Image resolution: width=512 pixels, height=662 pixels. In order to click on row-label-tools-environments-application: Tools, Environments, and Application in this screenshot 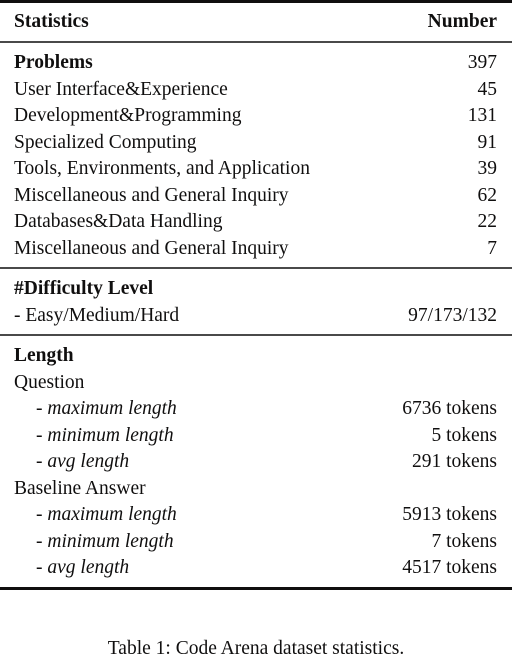, I will do `click(162, 168)`.